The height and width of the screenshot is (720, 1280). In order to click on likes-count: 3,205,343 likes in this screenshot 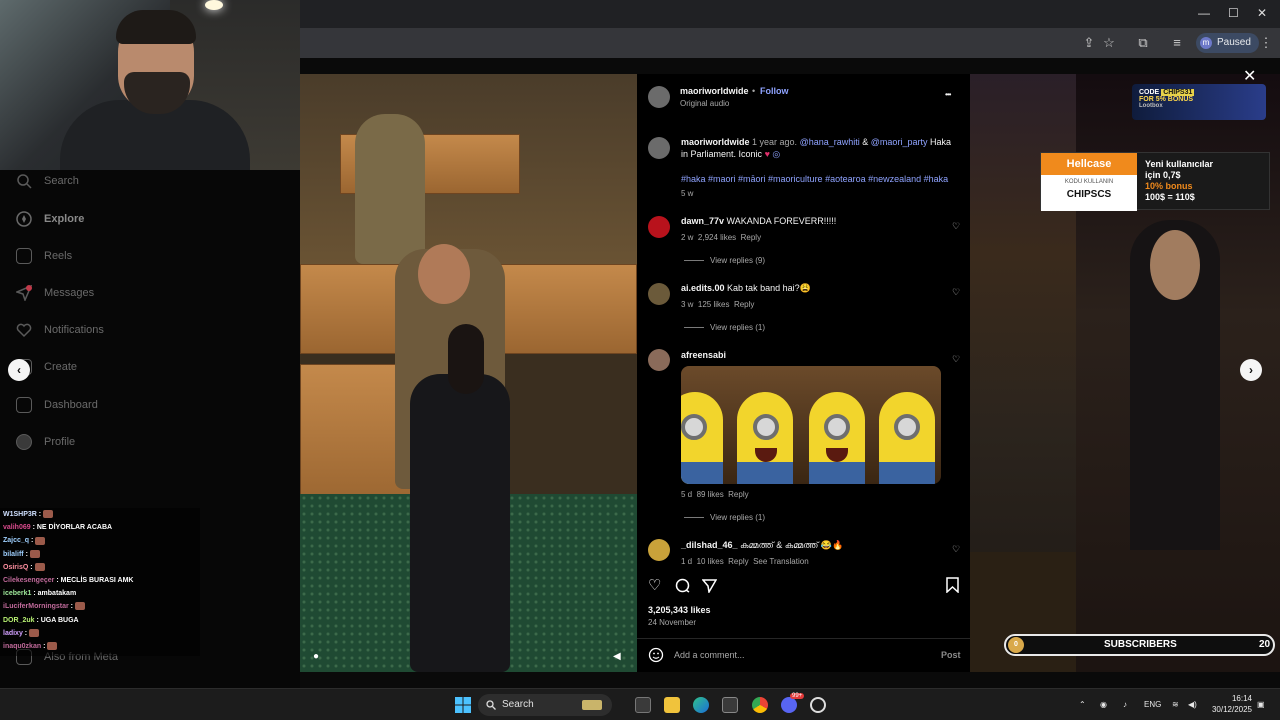, I will do `click(679, 610)`.